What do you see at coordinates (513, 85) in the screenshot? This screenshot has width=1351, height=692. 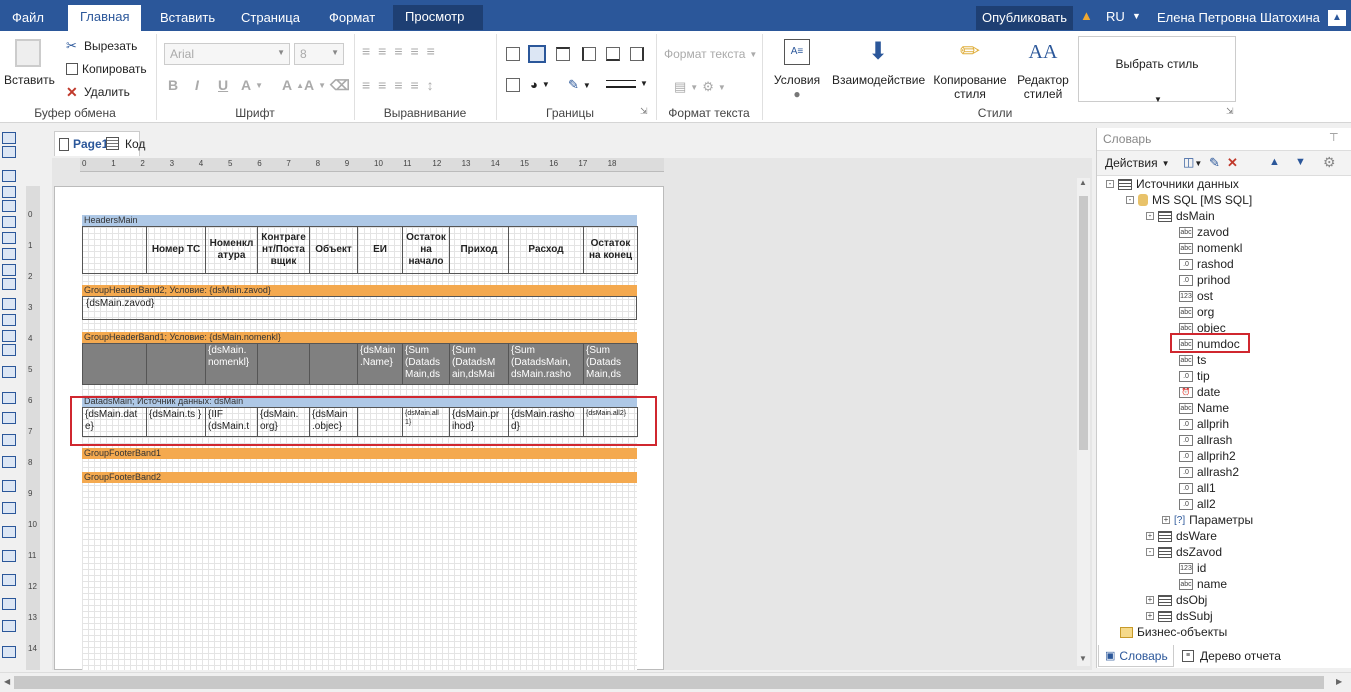 I see `no-border-icon` at bounding box center [513, 85].